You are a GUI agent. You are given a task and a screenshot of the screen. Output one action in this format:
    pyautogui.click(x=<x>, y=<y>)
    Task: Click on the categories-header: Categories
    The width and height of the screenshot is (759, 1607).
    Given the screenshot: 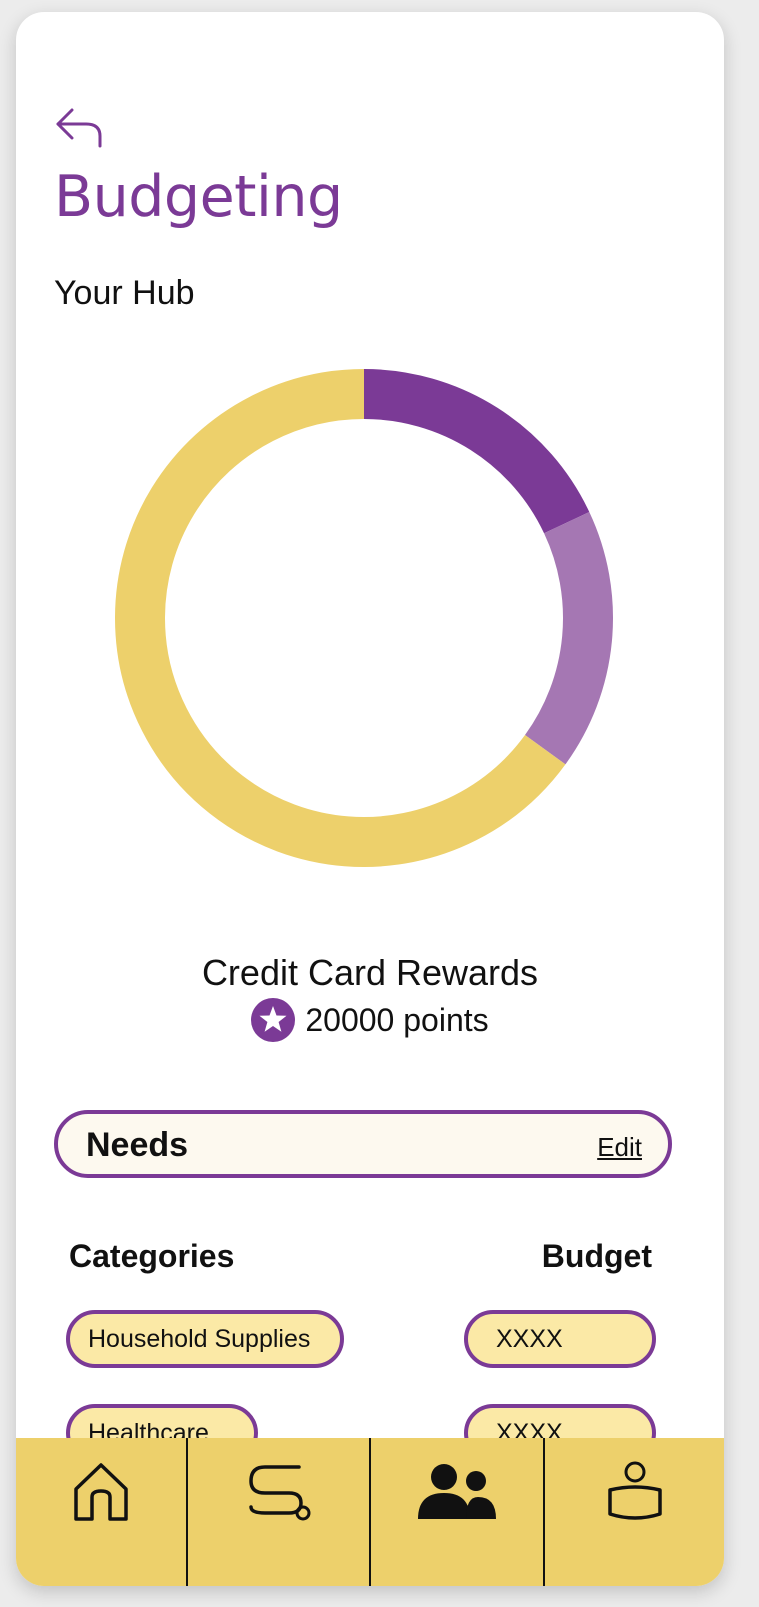 What is the action you would take?
    pyautogui.click(x=152, y=1256)
    